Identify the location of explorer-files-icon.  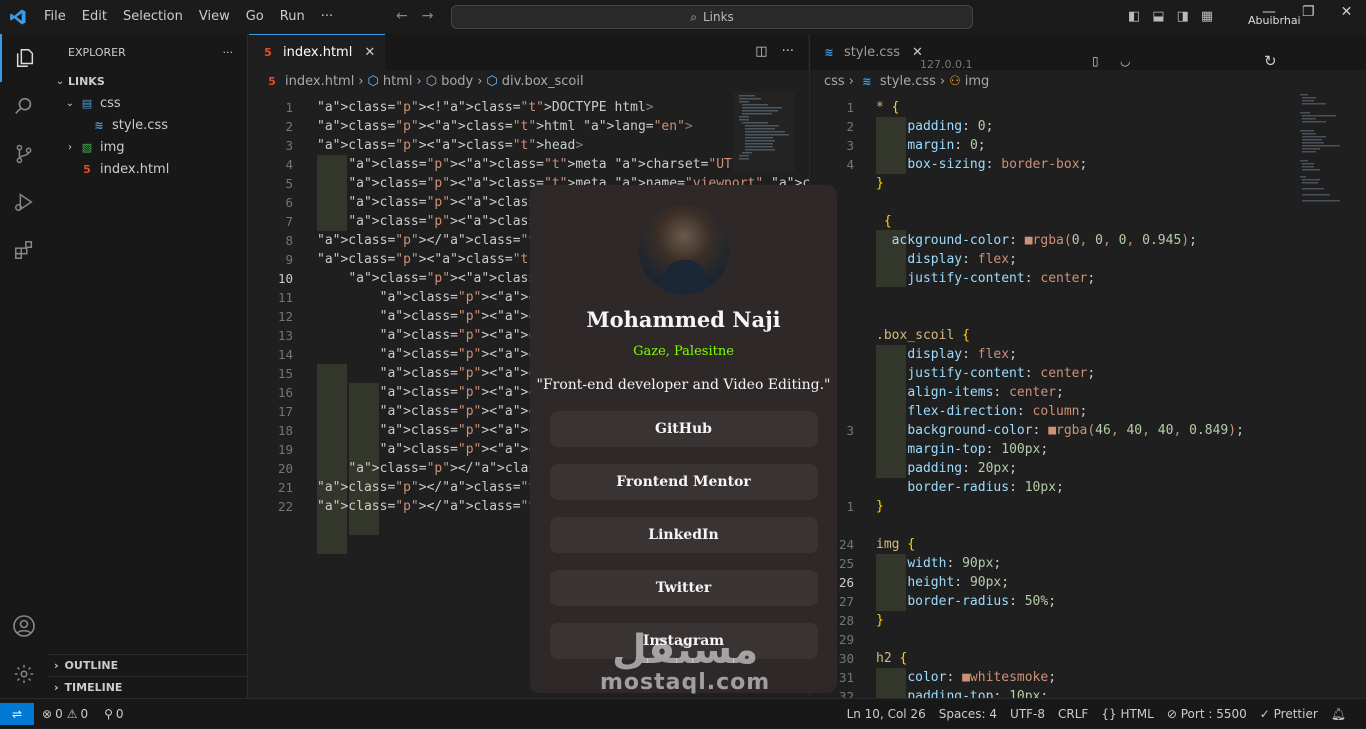
(24, 58).